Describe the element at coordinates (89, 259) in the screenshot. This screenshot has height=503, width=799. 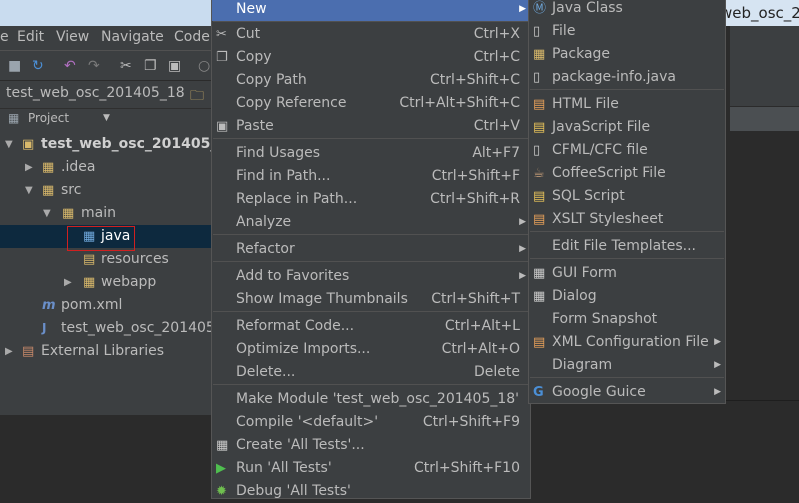
I see `resource-folder-icon: ▤` at that location.